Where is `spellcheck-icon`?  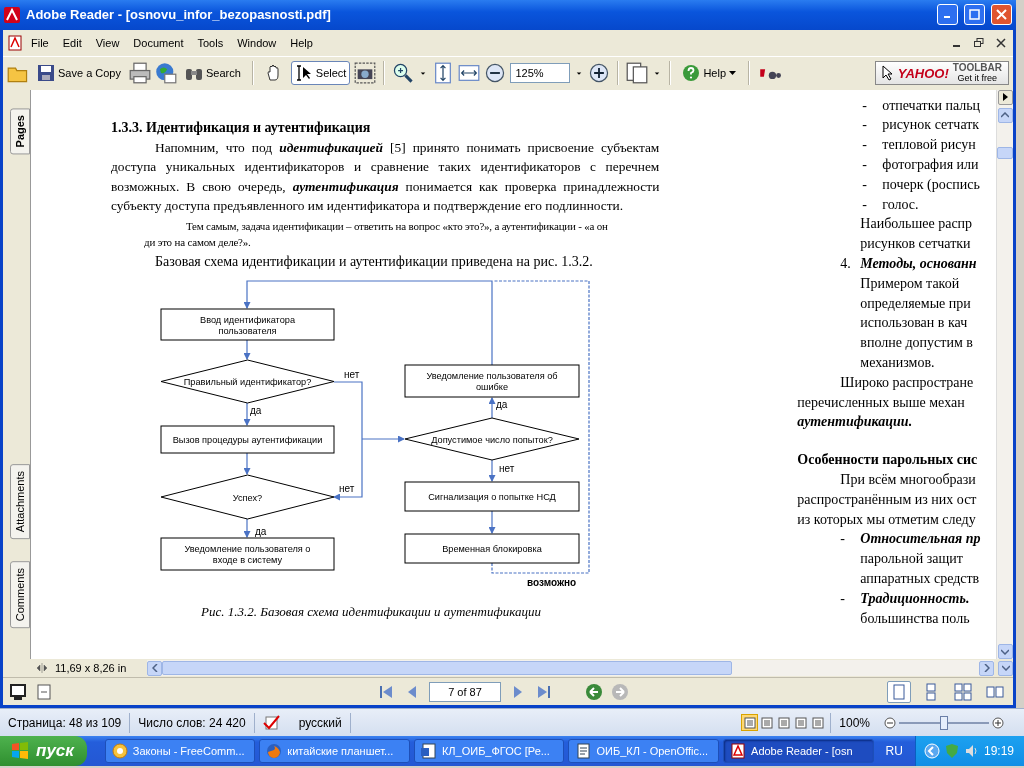
spellcheck-icon is located at coordinates (271, 722).